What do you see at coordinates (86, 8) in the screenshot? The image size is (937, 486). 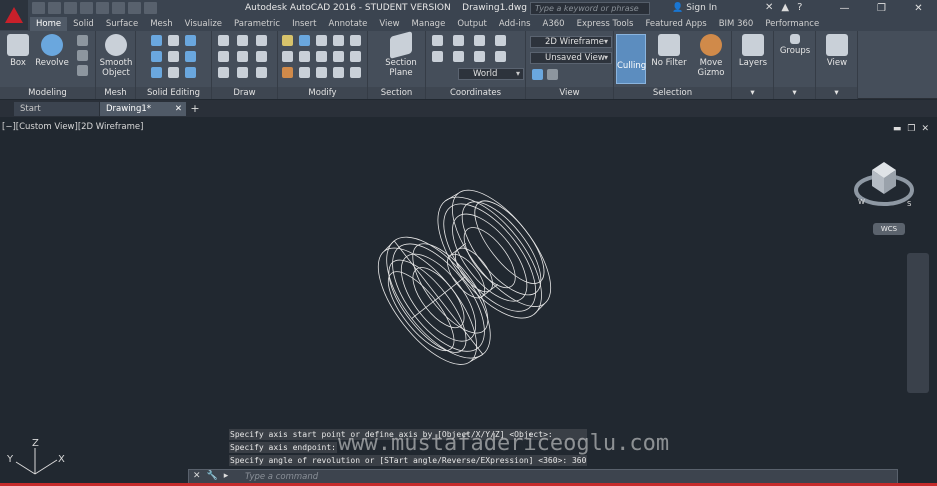 I see `save-as-icon` at bounding box center [86, 8].